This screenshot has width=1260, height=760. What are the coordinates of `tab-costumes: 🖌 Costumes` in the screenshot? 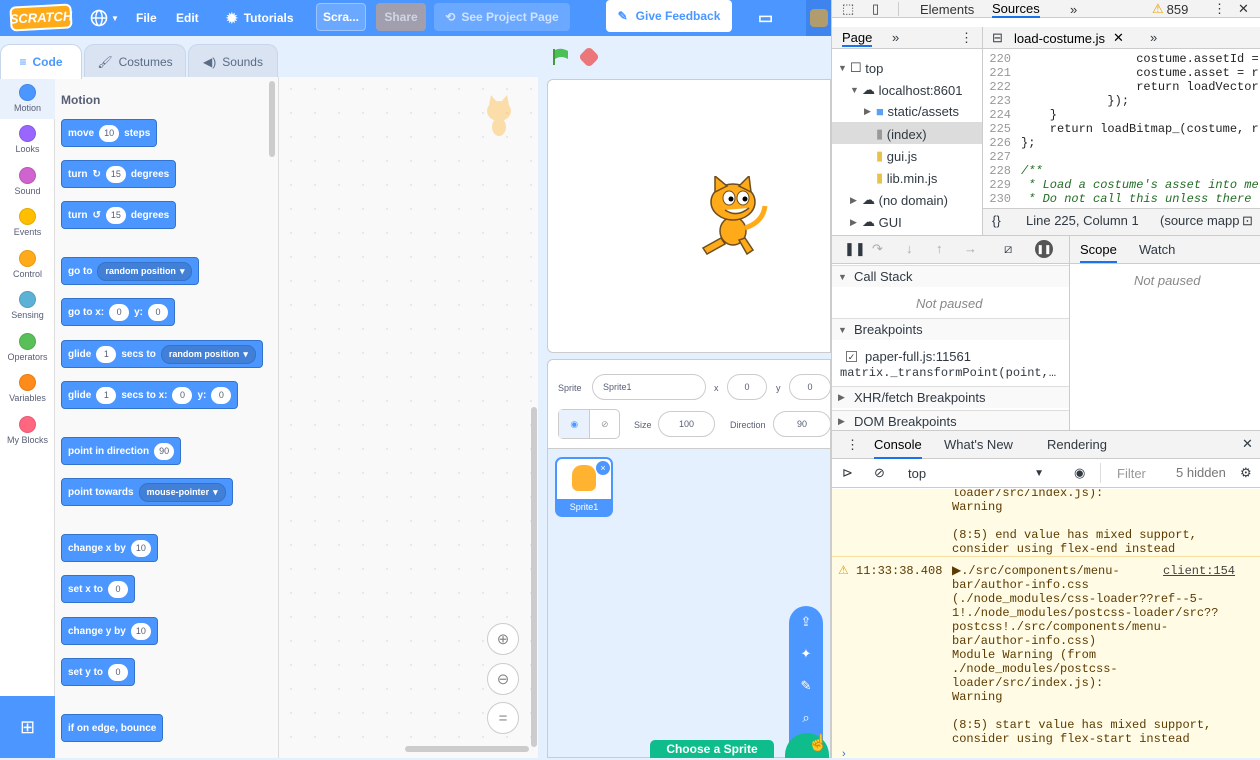 It's located at (135, 61).